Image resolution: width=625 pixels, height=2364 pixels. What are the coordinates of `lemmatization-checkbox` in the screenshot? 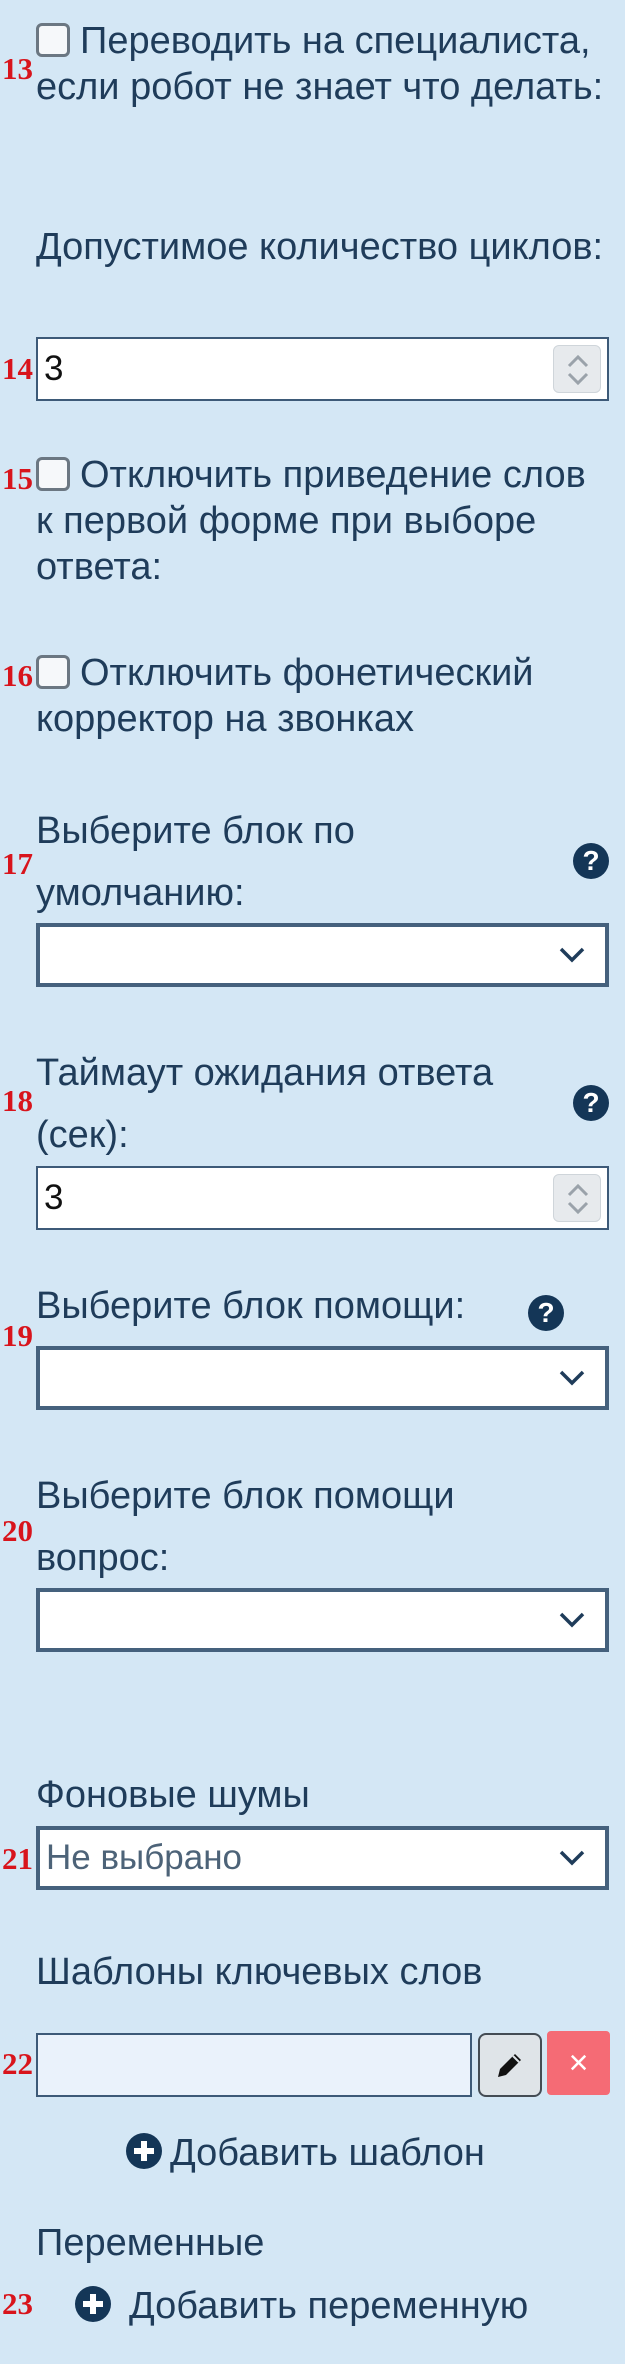 It's located at (53, 474).